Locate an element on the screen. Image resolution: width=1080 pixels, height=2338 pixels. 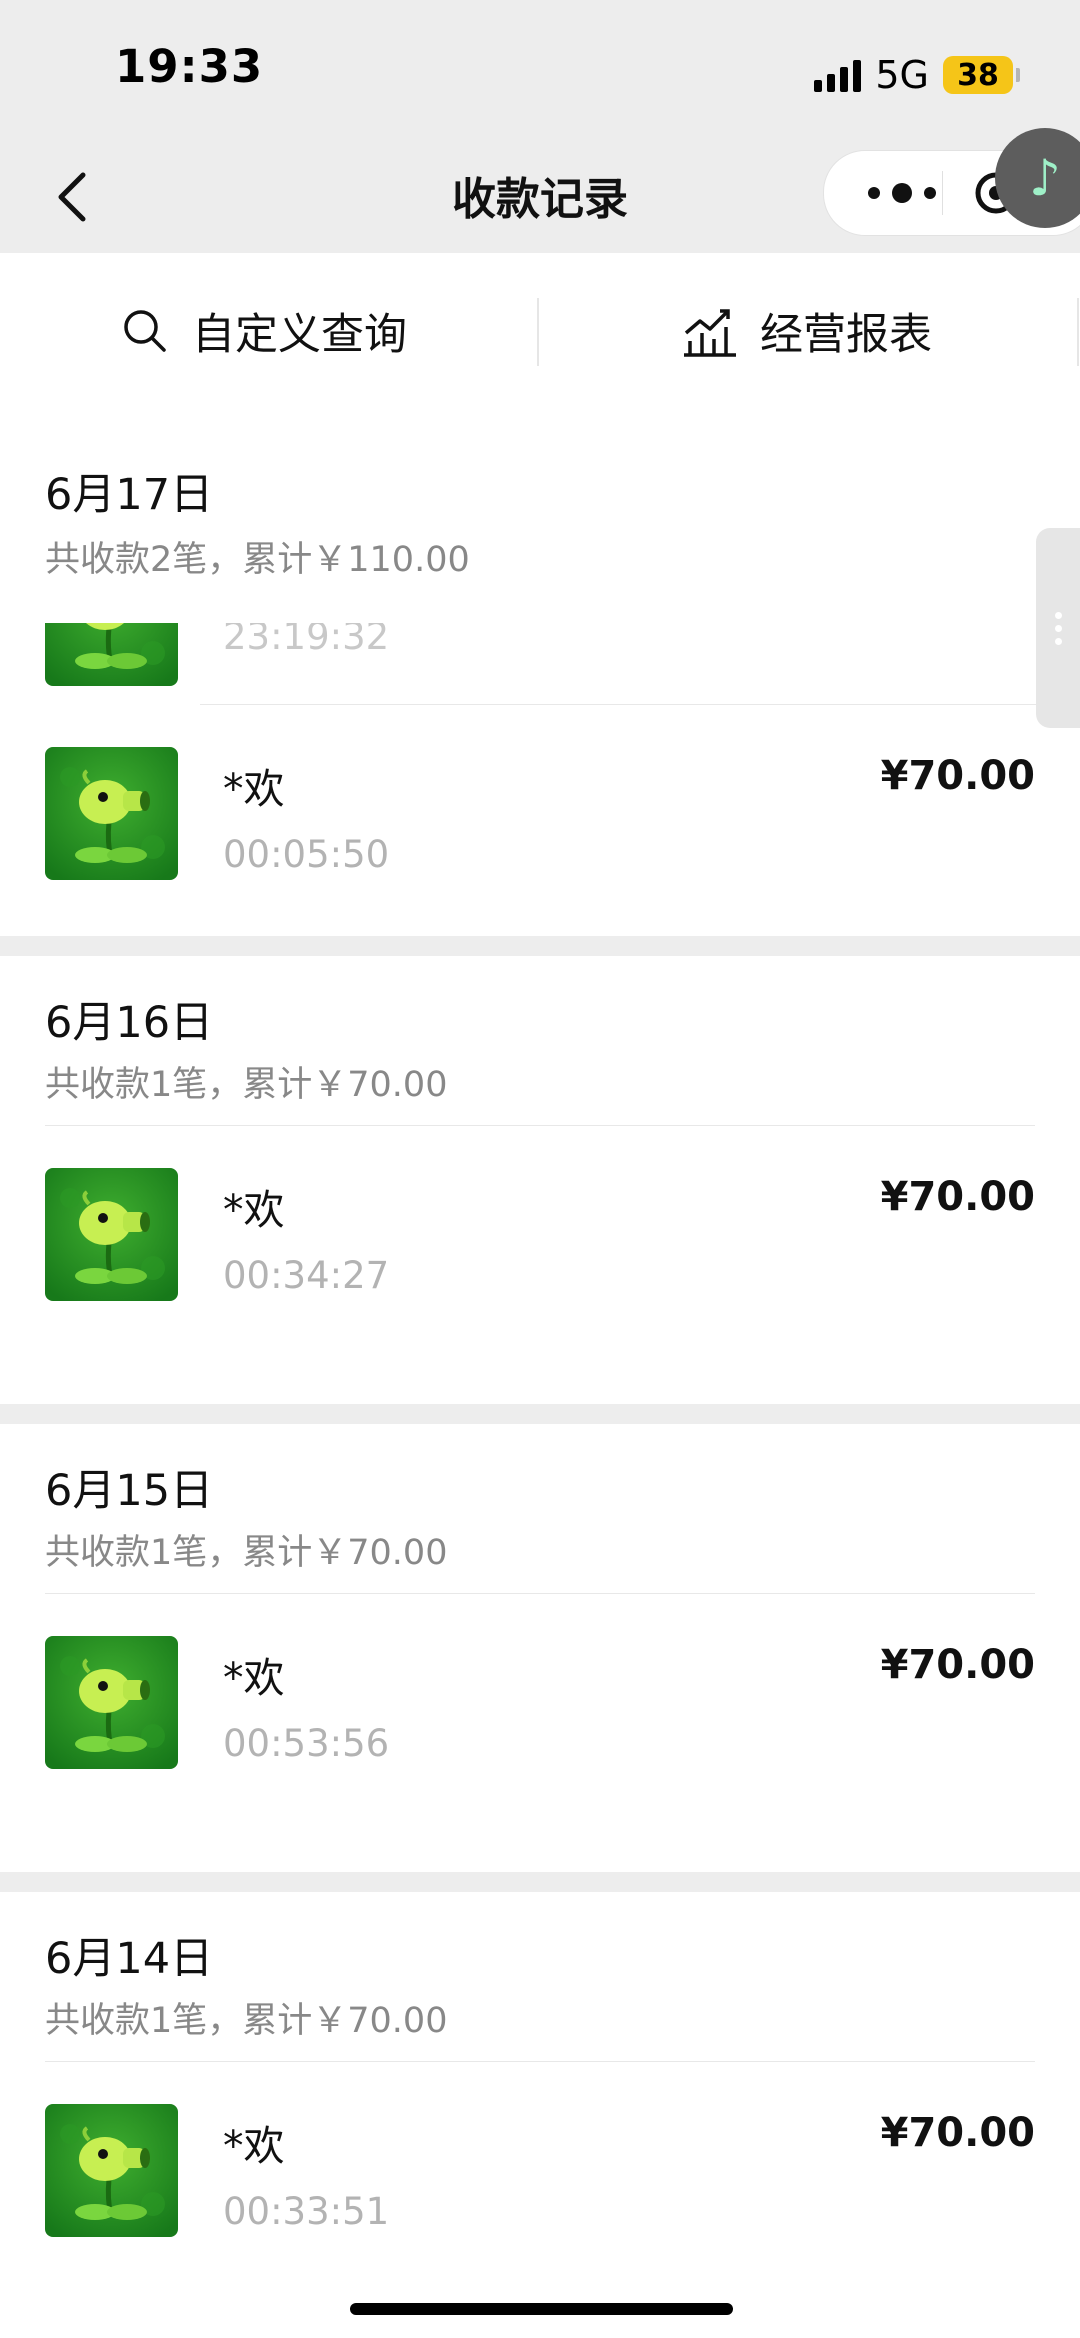
date-group: 6月17日 共收款2笔，累计￥110.00 is located at coordinates (540, 515).